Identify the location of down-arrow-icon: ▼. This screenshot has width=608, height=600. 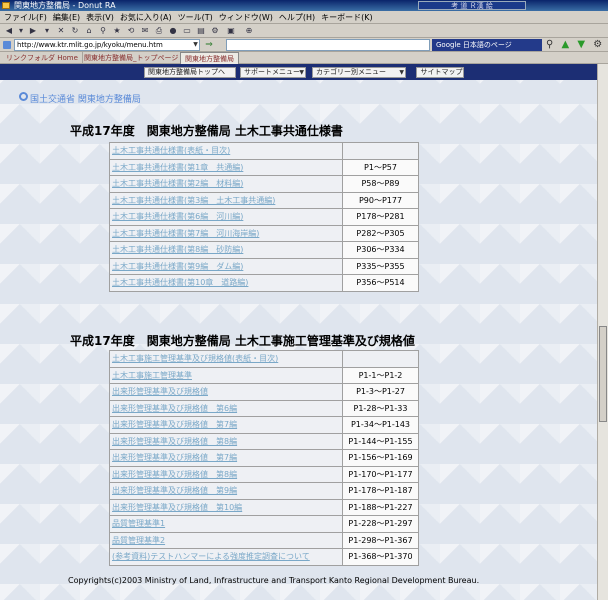
(581, 44).